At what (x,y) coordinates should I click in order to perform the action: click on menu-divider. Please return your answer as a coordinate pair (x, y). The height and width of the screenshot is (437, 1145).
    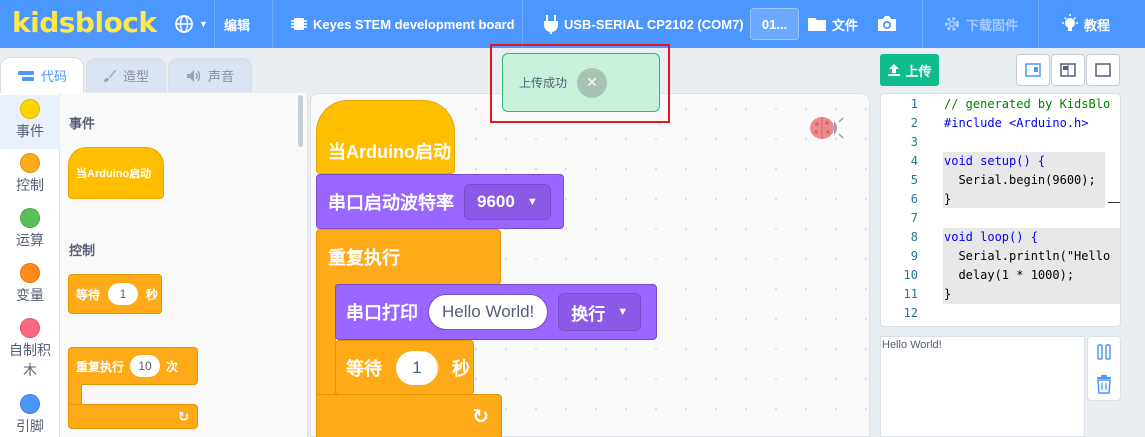
    Looking at the image, I should click on (214, 24).